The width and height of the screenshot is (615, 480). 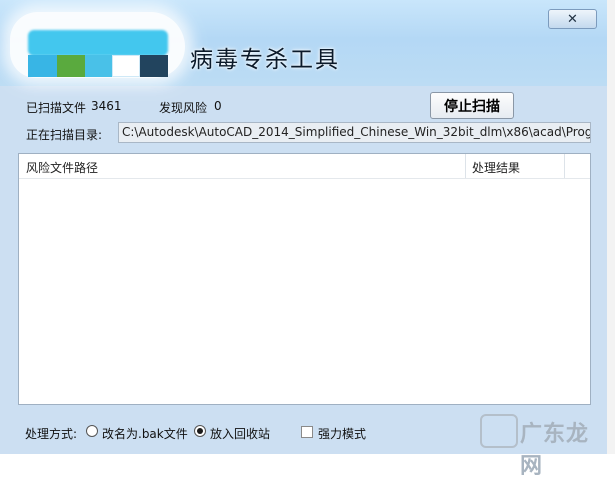 What do you see at coordinates (307, 432) in the screenshot?
I see `force-mode-checkbox` at bounding box center [307, 432].